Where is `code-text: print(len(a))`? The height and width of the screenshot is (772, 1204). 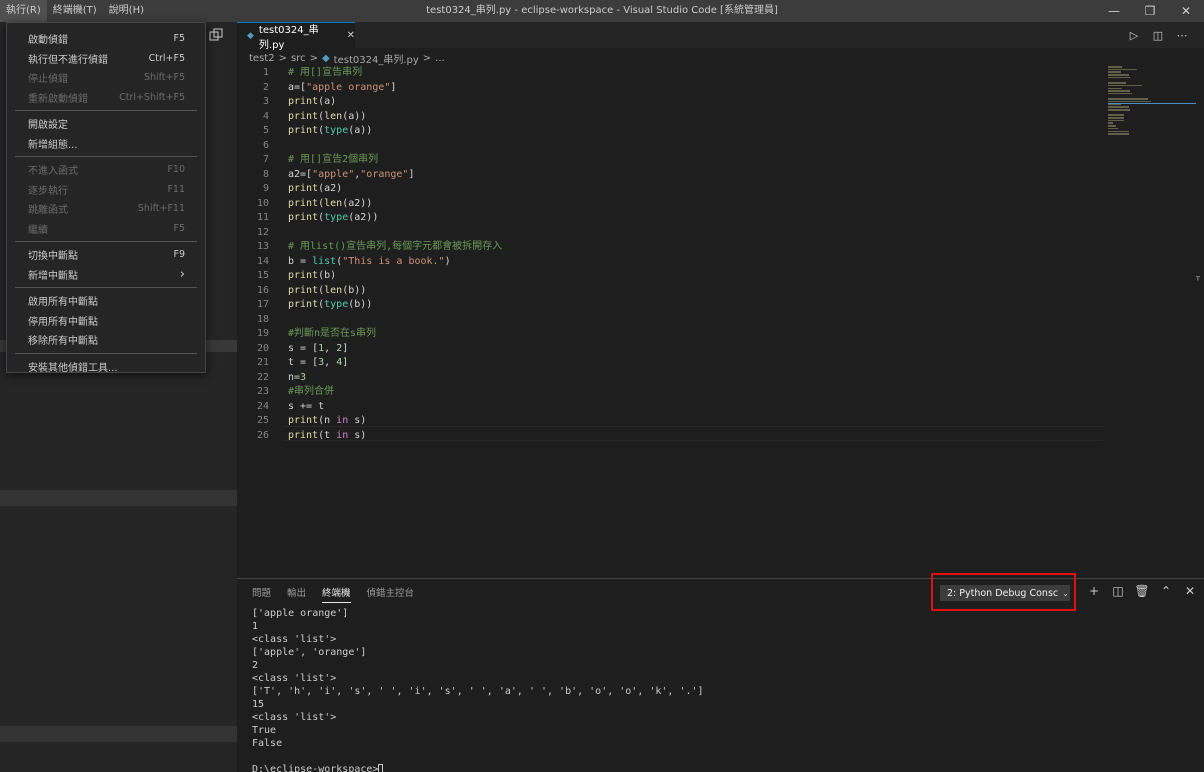 code-text: print(len(a)) is located at coordinates (327, 116).